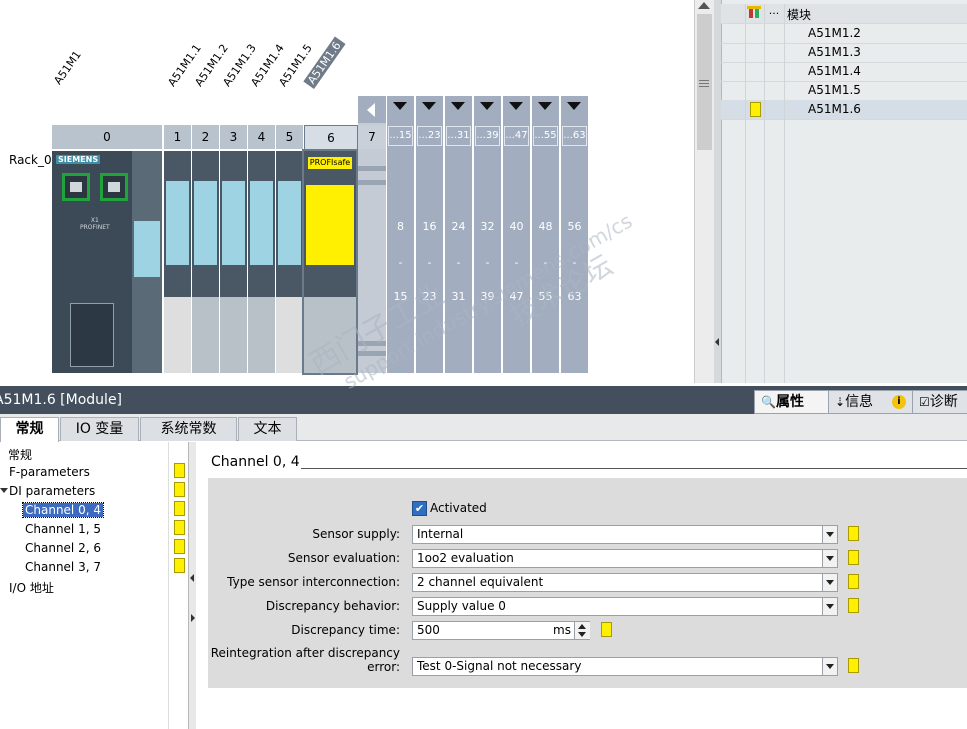 The height and width of the screenshot is (729, 967). What do you see at coordinates (545, 296) in the screenshot?
I see `range-end: 55` at bounding box center [545, 296].